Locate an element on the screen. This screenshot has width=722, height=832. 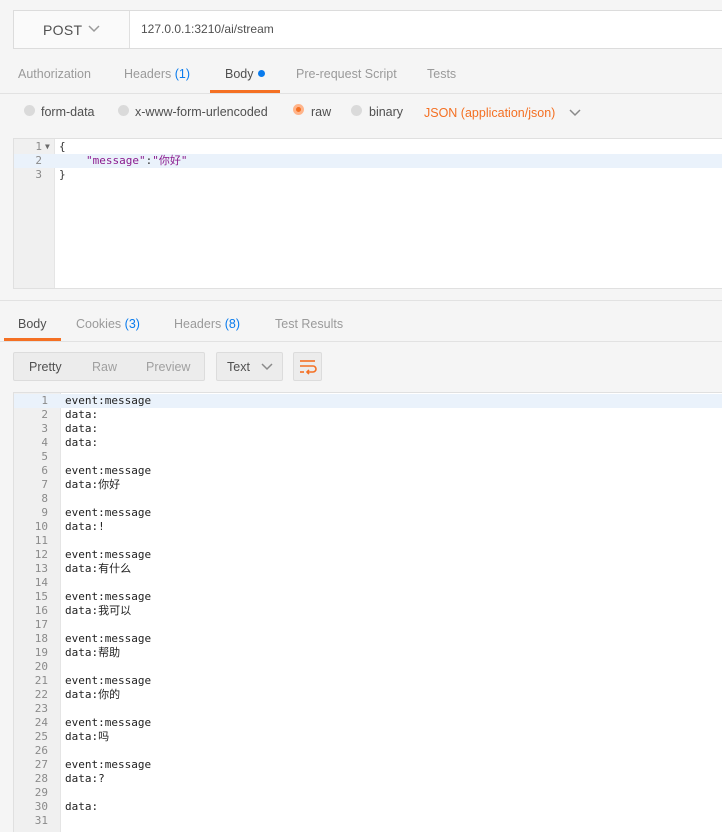
line-number: 14 is located at coordinates (41, 582).